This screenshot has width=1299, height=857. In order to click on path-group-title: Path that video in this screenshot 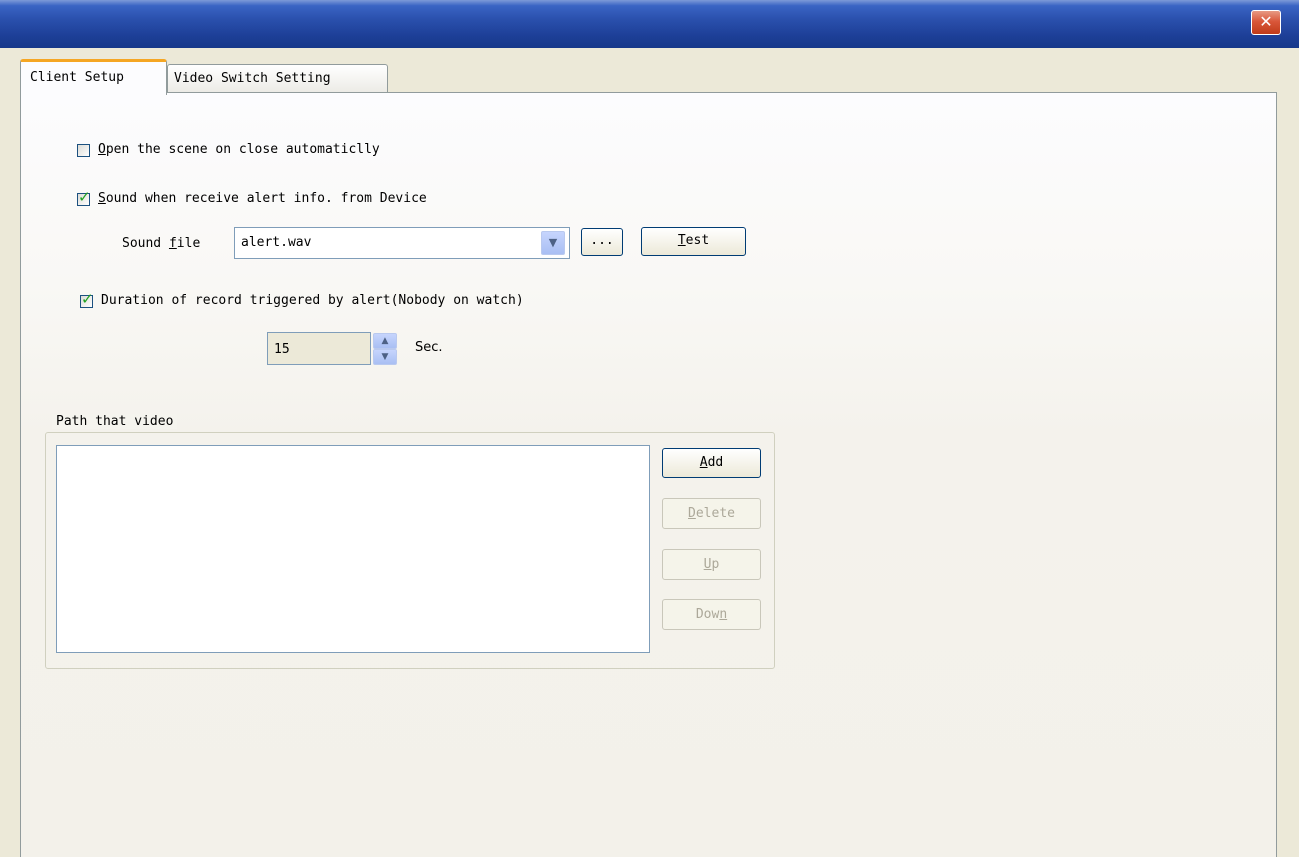, I will do `click(115, 421)`.